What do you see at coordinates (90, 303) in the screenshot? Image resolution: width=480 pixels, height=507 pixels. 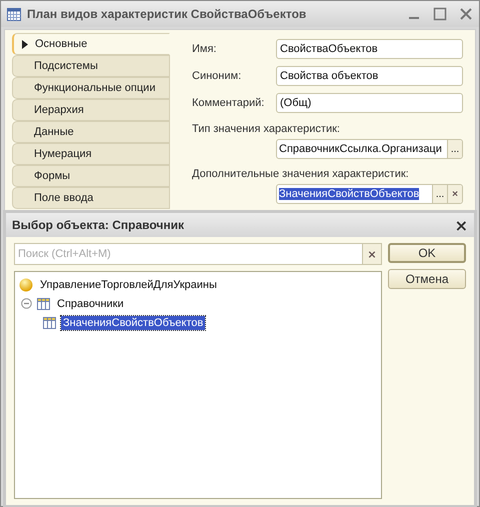 I see `tree-item: Справочники` at bounding box center [90, 303].